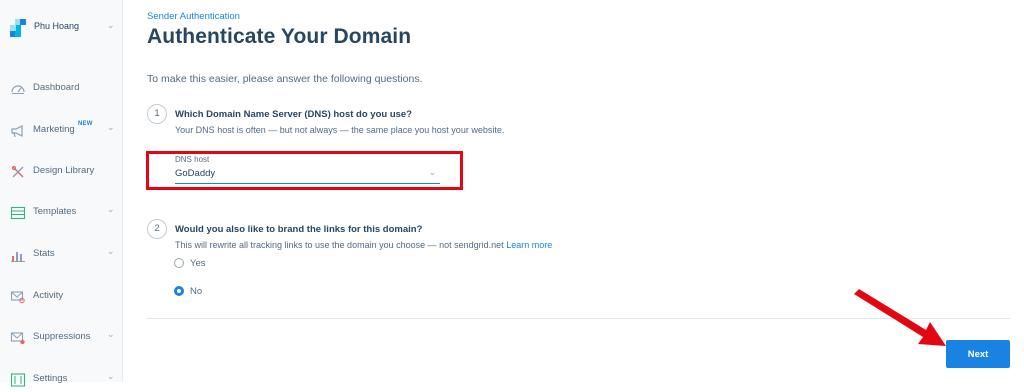  I want to click on radio-yes, so click(179, 263).